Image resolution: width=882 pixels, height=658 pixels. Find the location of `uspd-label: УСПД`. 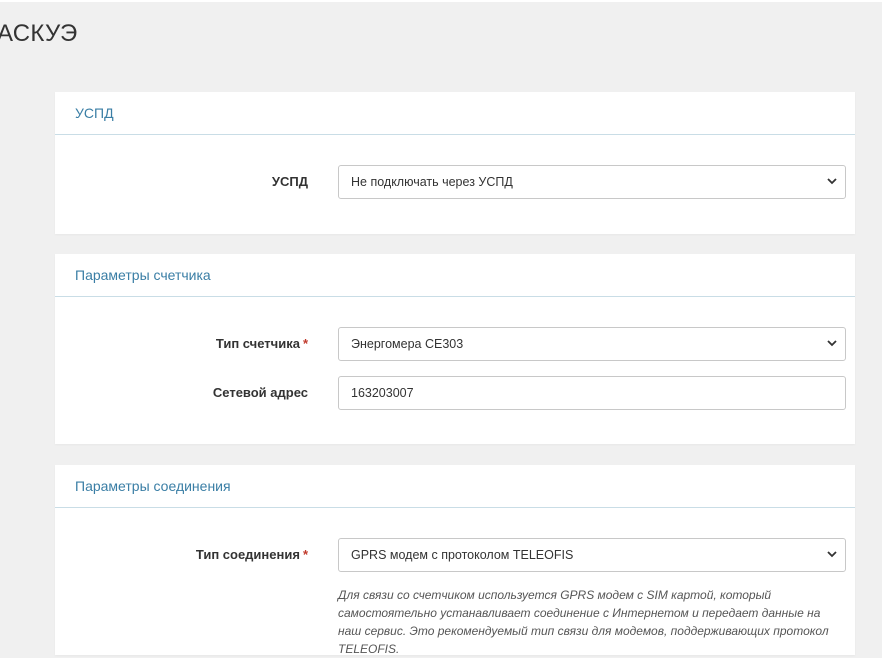

uspd-label: УСПД is located at coordinates (289, 181).